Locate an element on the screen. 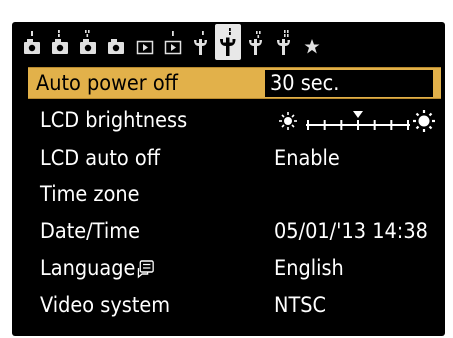 The image size is (453, 338). dim-sun-icon is located at coordinates (288, 121).